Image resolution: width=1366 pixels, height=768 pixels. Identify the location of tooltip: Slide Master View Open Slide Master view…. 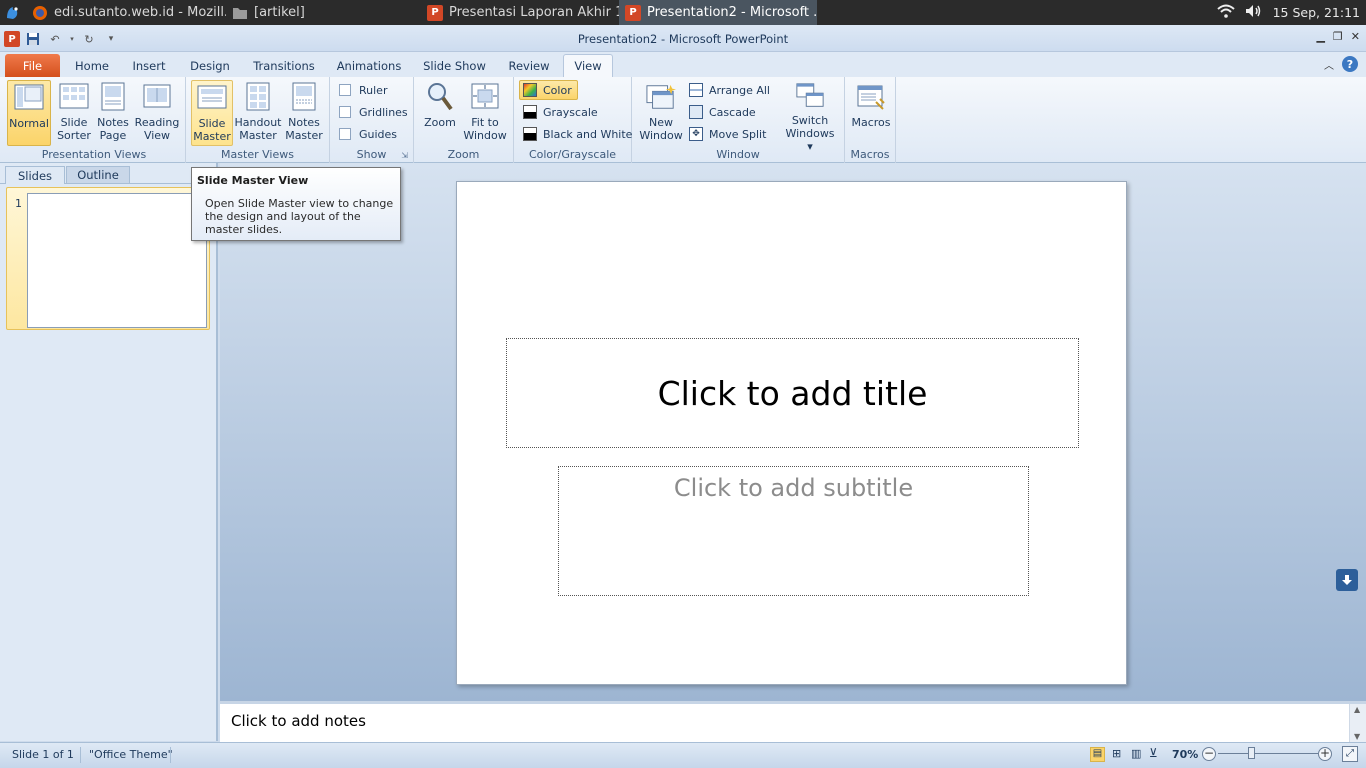
(296, 204).